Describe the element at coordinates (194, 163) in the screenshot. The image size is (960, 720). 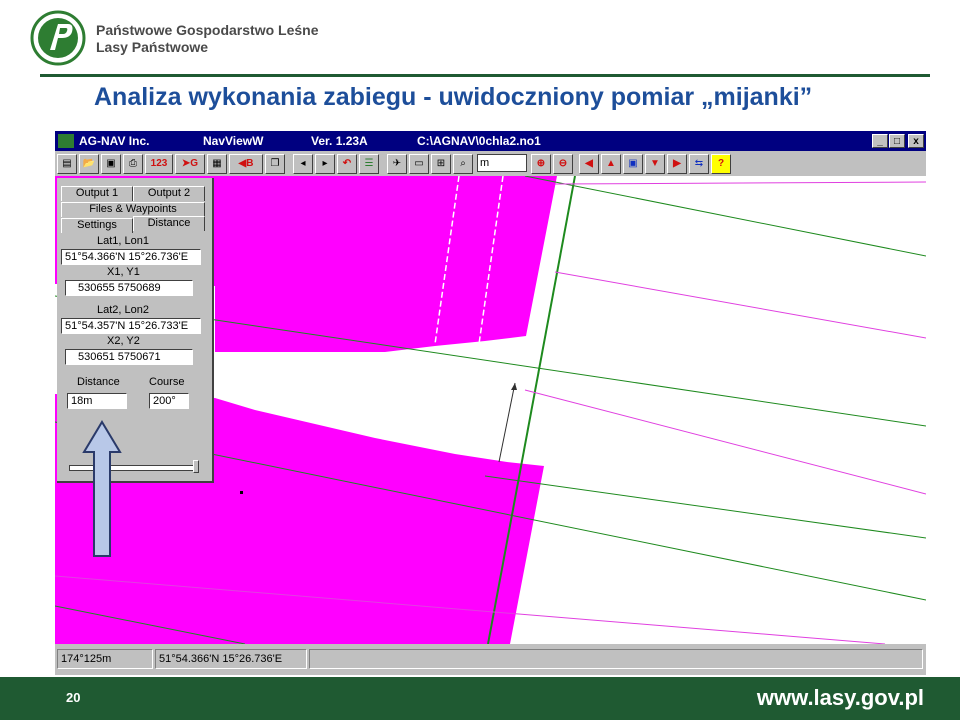
I see `g-label: G` at that location.